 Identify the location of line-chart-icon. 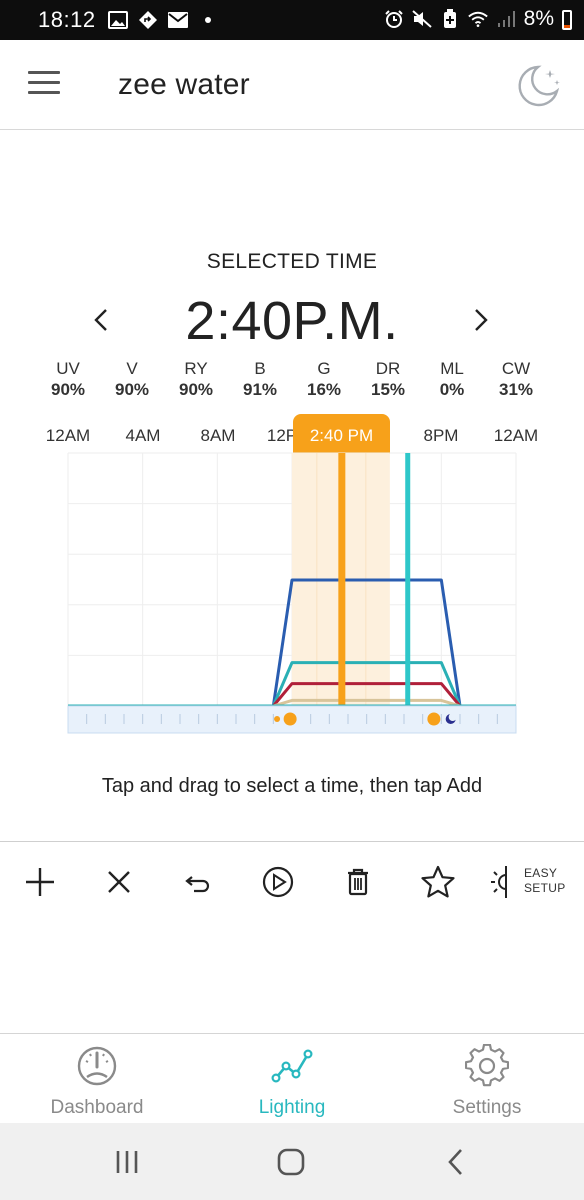
(292, 1066).